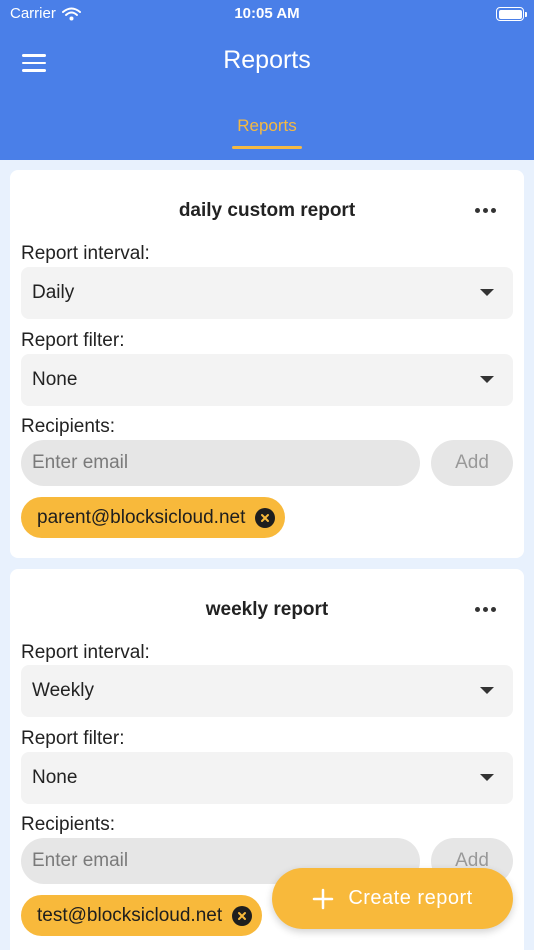 The height and width of the screenshot is (950, 534). I want to click on email-input, so click(220, 463).